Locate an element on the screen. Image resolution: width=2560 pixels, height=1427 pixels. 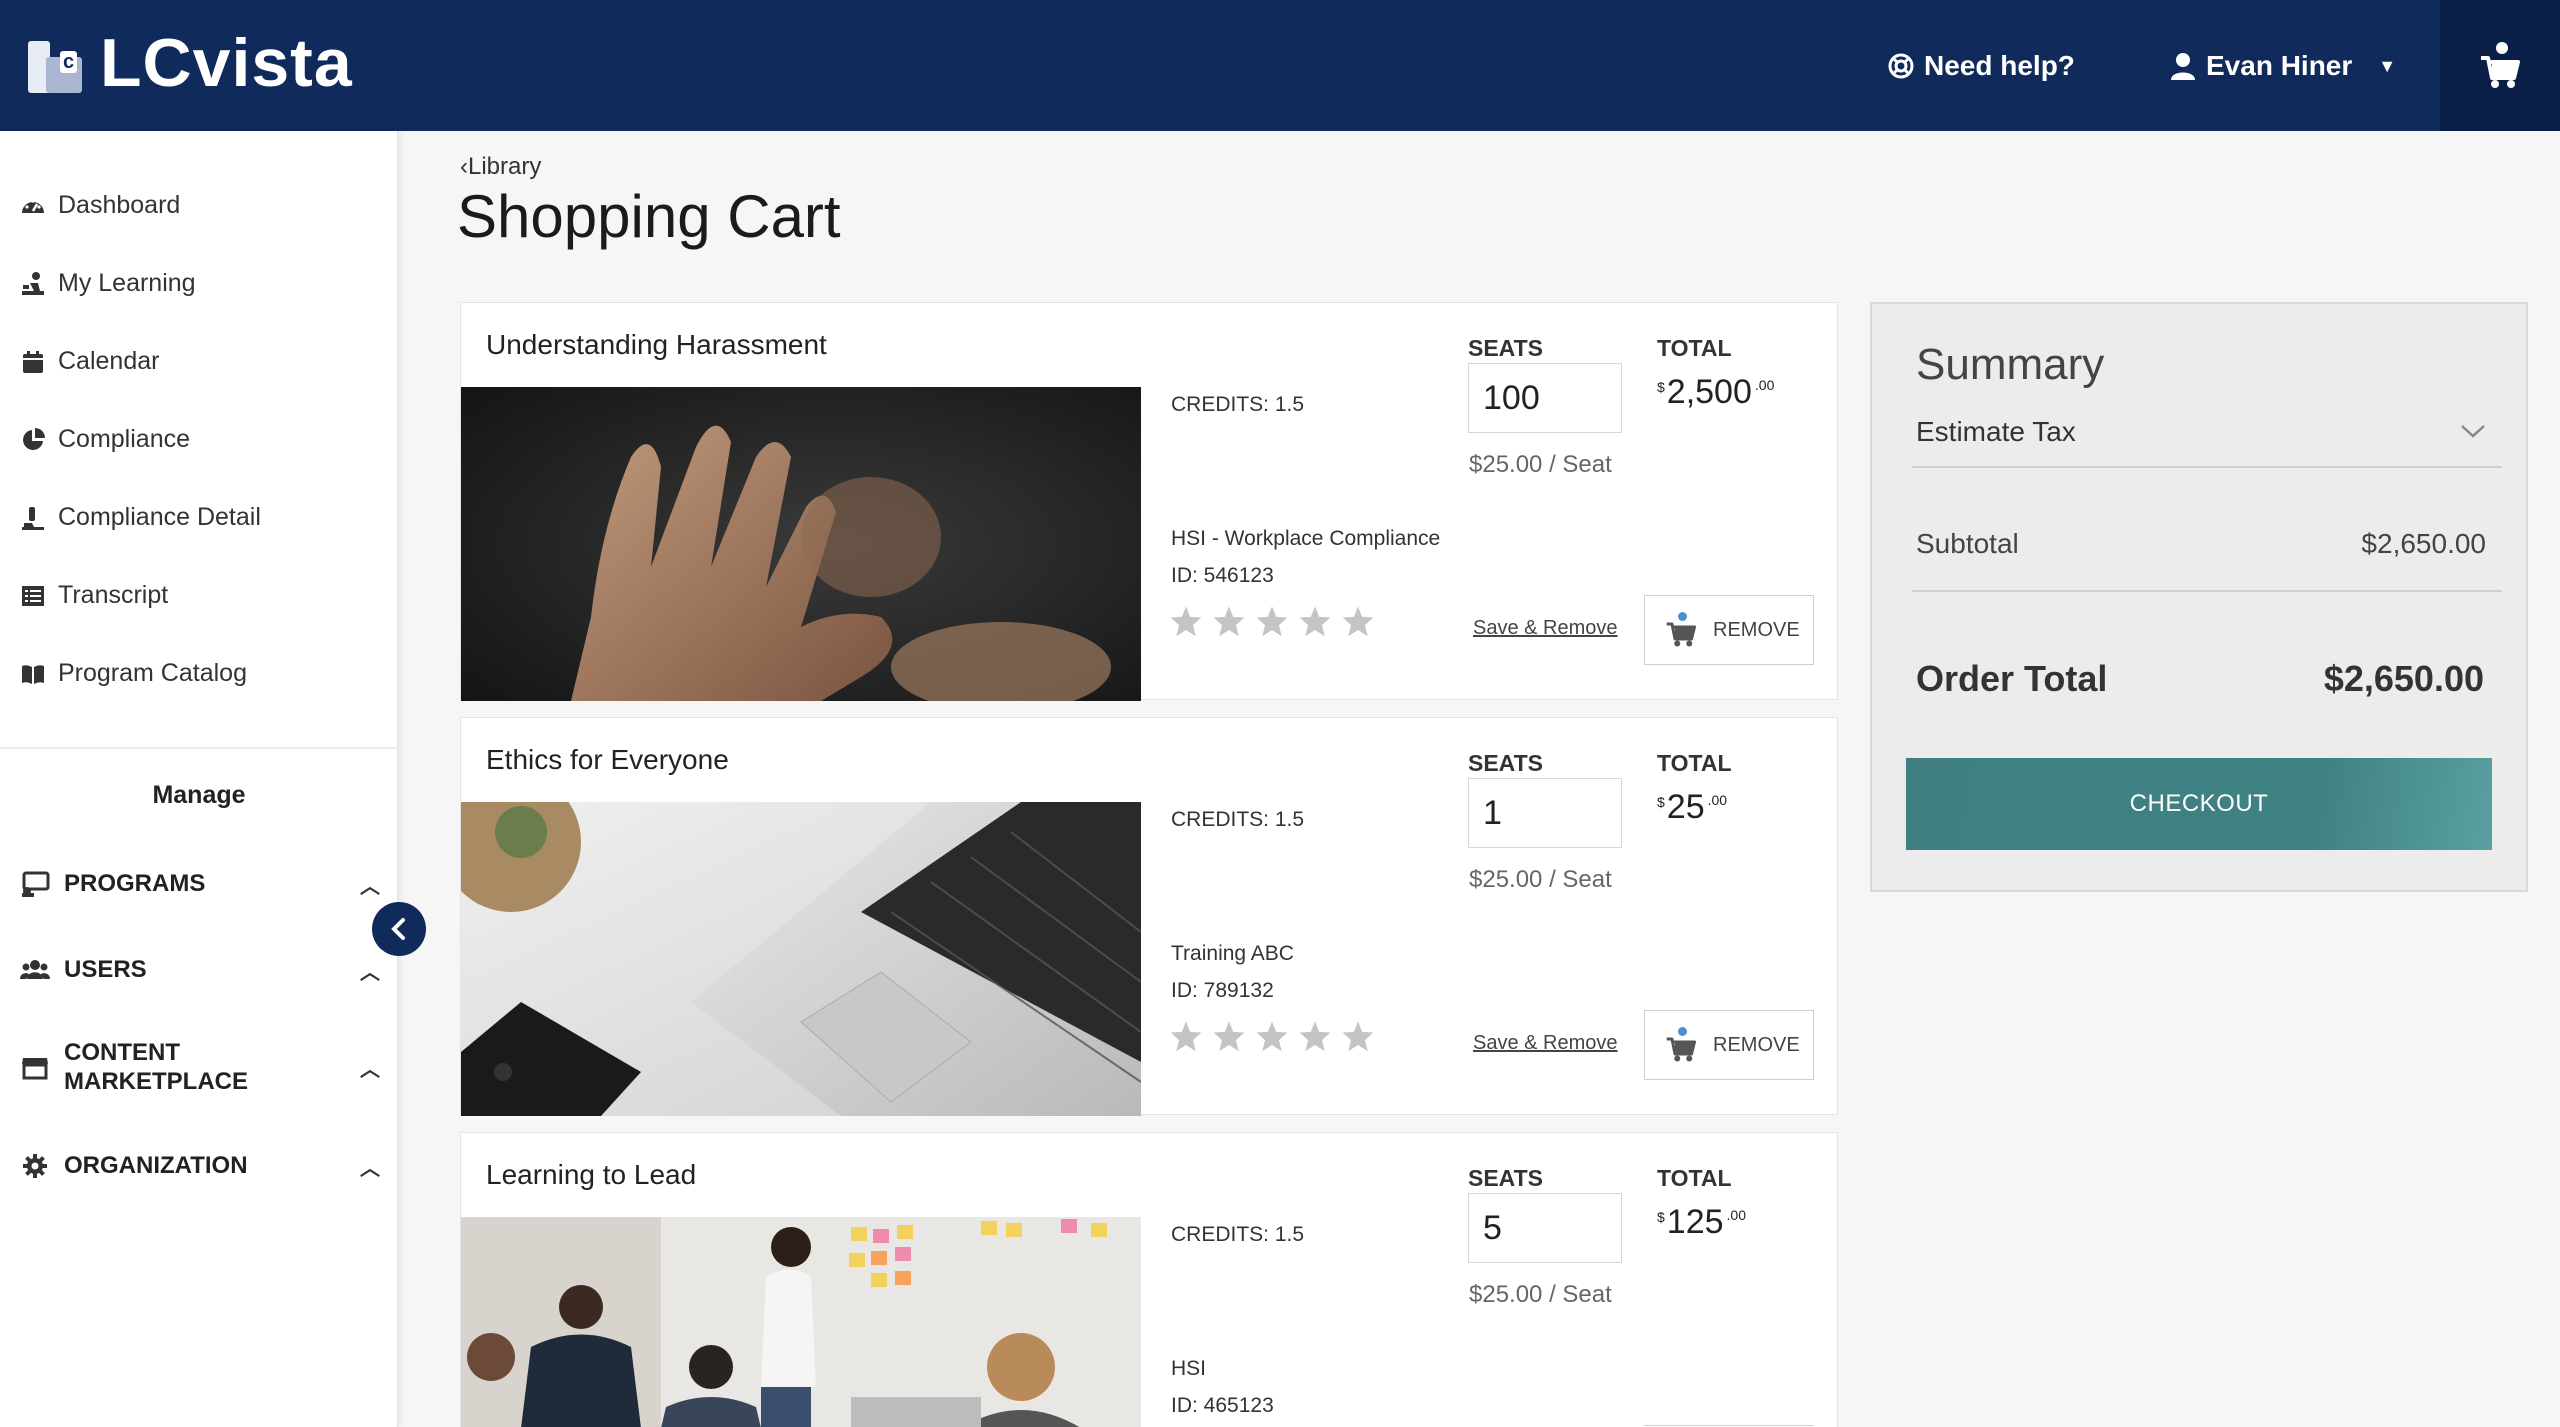
sidebar-item-dashboard: Dashboard is located at coordinates (100, 205).